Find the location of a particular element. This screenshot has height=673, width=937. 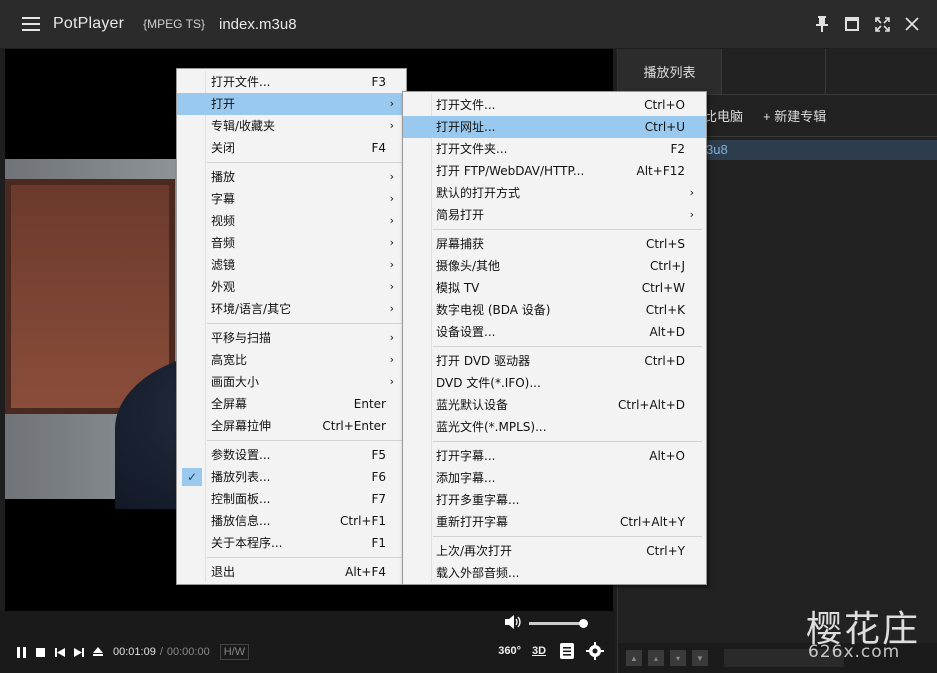

main-menu-item: 播放信息... Ctrl+F1 is located at coordinates (291, 521).